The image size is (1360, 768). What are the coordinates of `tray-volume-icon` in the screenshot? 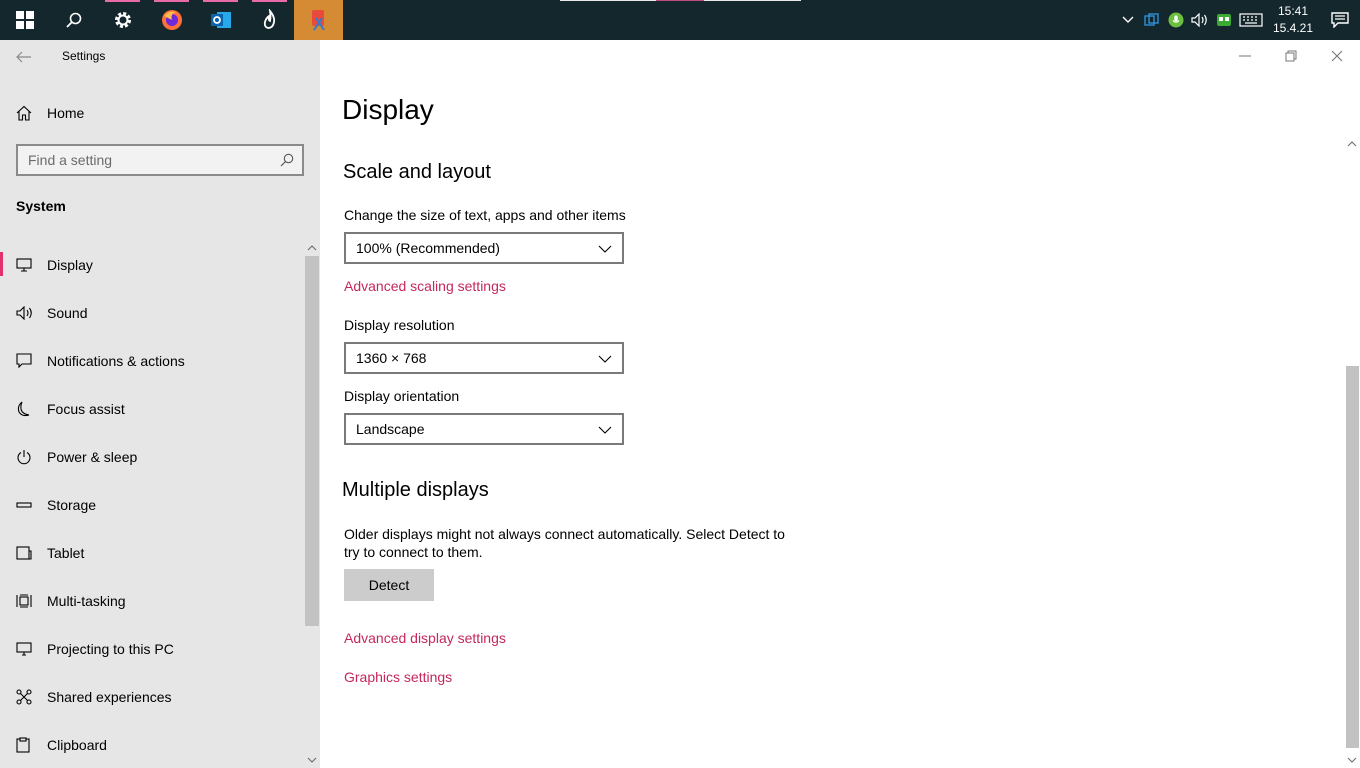 It's located at (1200, 20).